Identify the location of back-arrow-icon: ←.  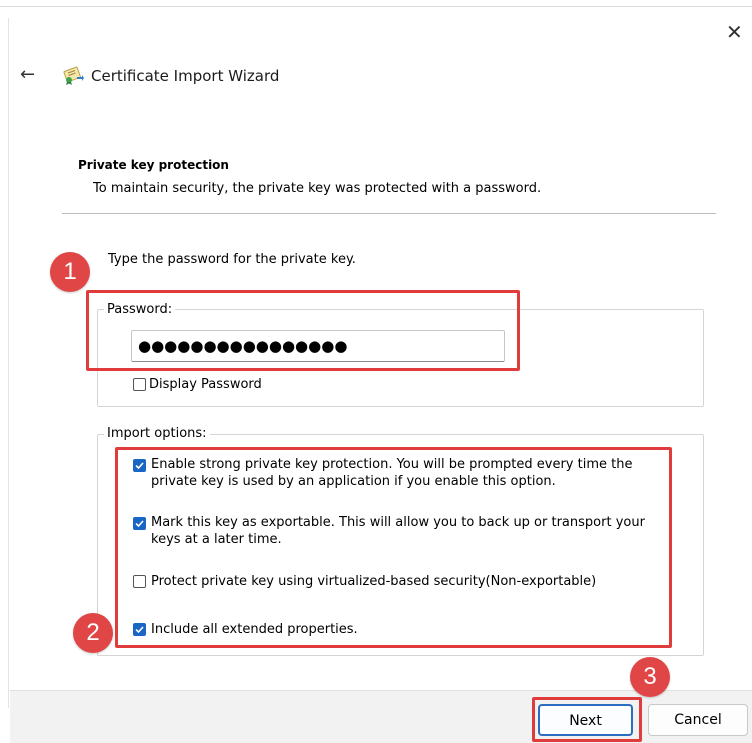
(27, 75).